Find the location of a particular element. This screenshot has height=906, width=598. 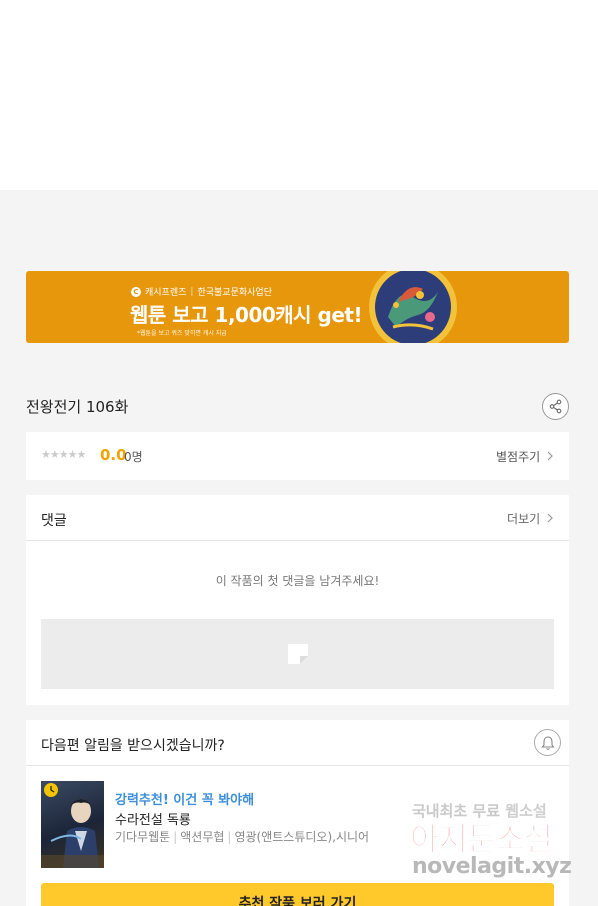

recommendation-title: 수라전설 독룡 is located at coordinates (153, 818).